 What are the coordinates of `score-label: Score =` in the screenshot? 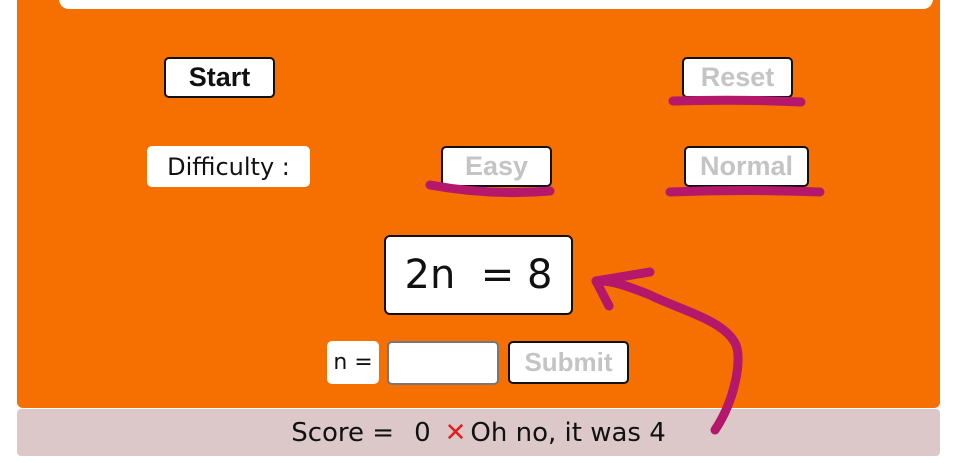 It's located at (343, 432).